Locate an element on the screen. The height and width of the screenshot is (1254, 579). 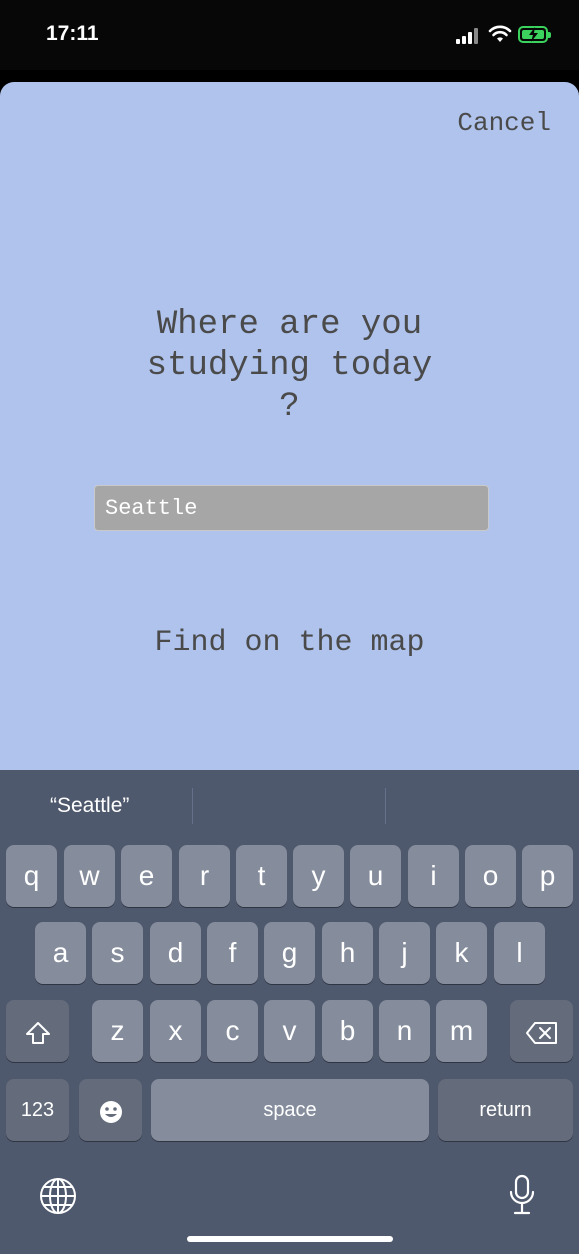
suggestion-bar: “Seattle” is located at coordinates (289, 805).